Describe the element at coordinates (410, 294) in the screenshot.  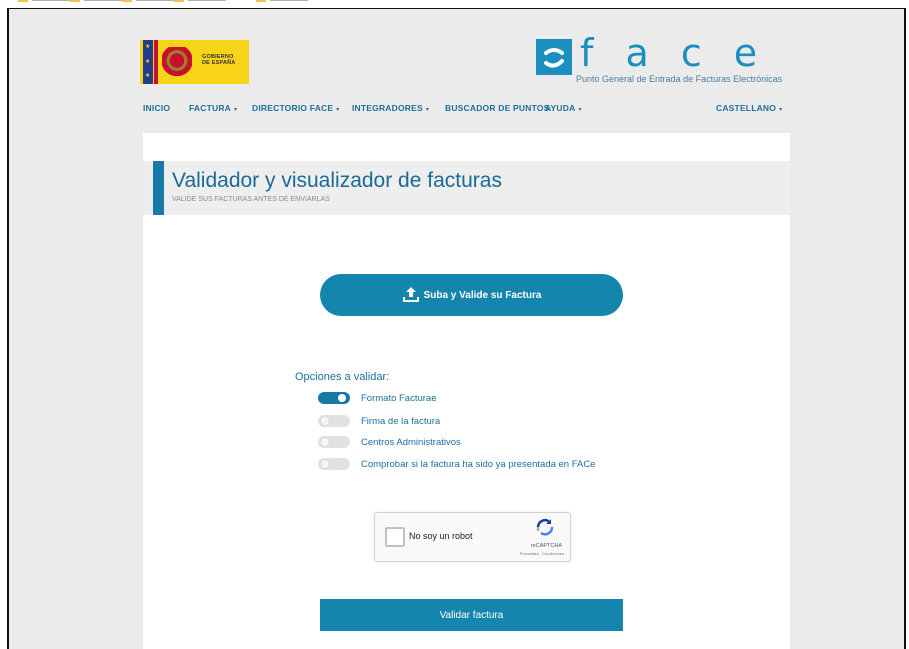
I see `upload-icon` at that location.